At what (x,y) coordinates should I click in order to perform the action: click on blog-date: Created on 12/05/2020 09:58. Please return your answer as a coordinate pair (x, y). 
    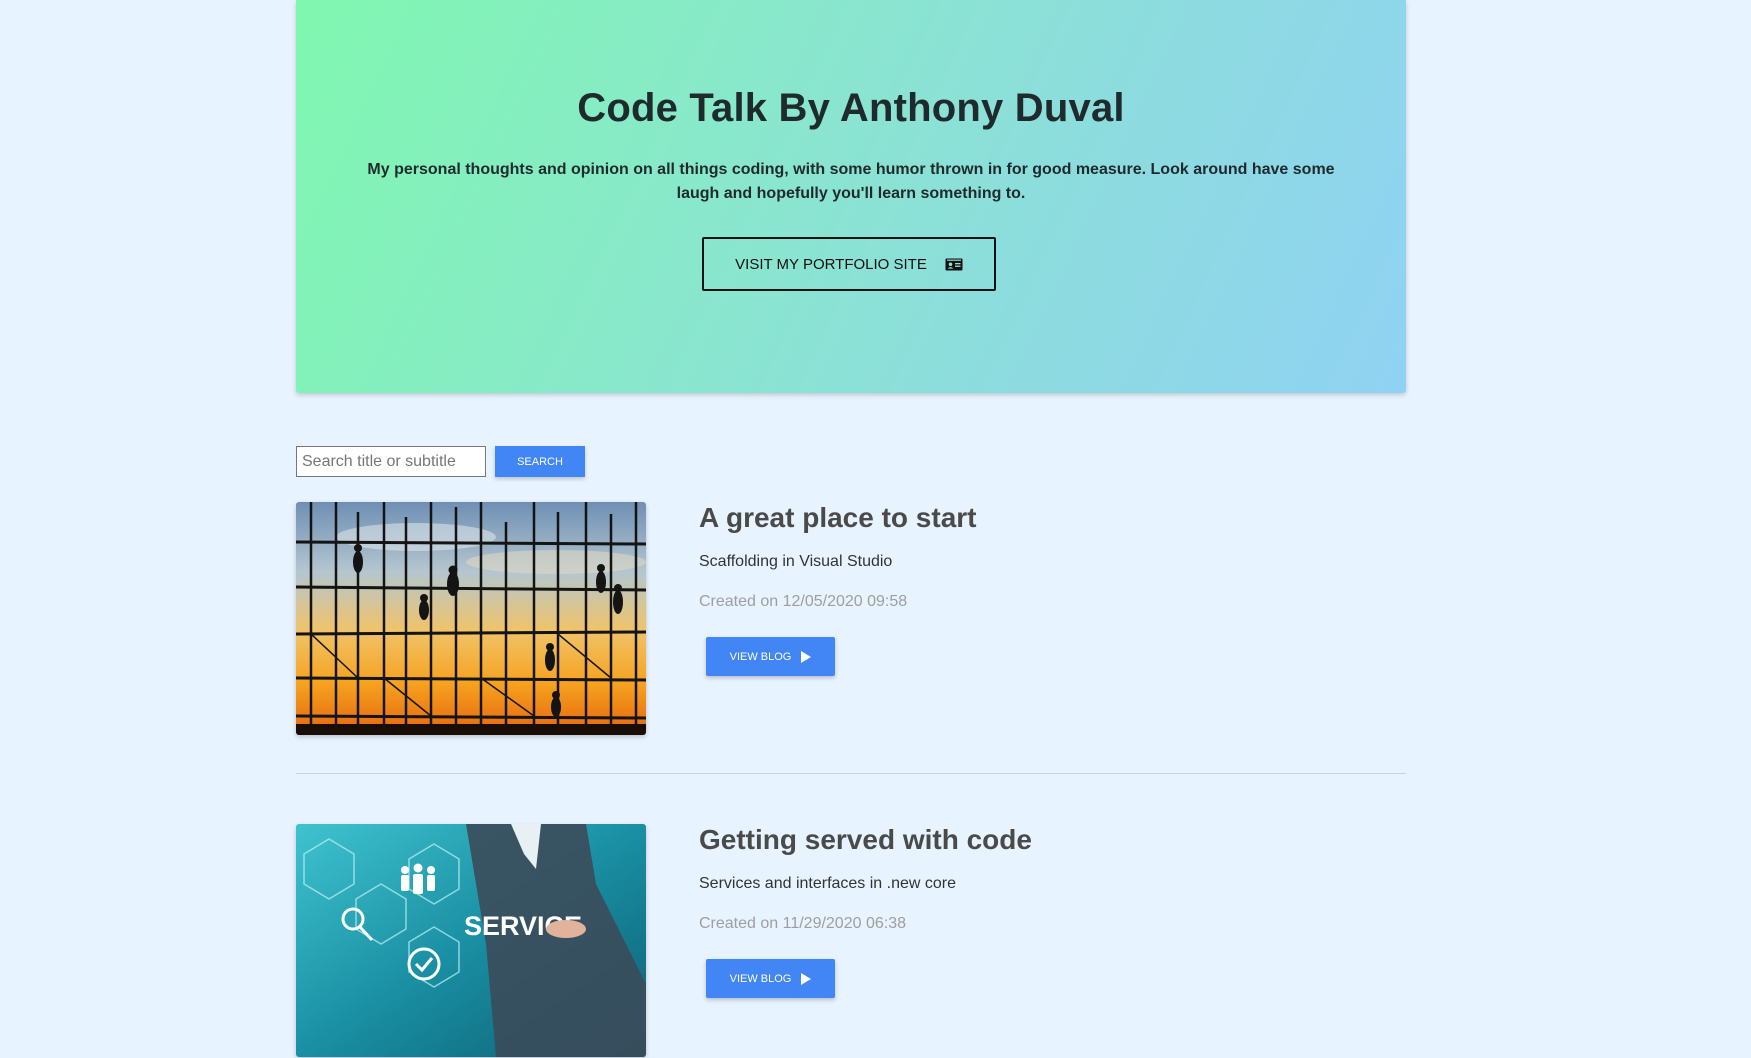
    Looking at the image, I should click on (803, 601).